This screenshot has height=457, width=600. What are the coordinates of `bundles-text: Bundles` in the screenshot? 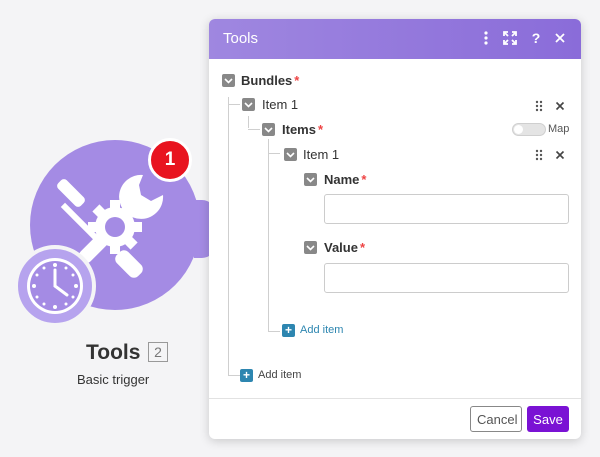 It's located at (267, 80).